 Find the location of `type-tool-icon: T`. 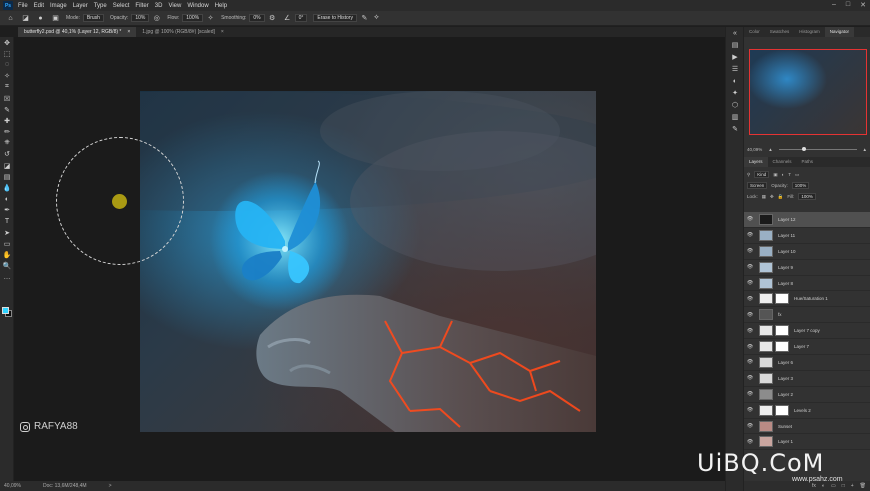

type-tool-icon: T is located at coordinates (7, 221).